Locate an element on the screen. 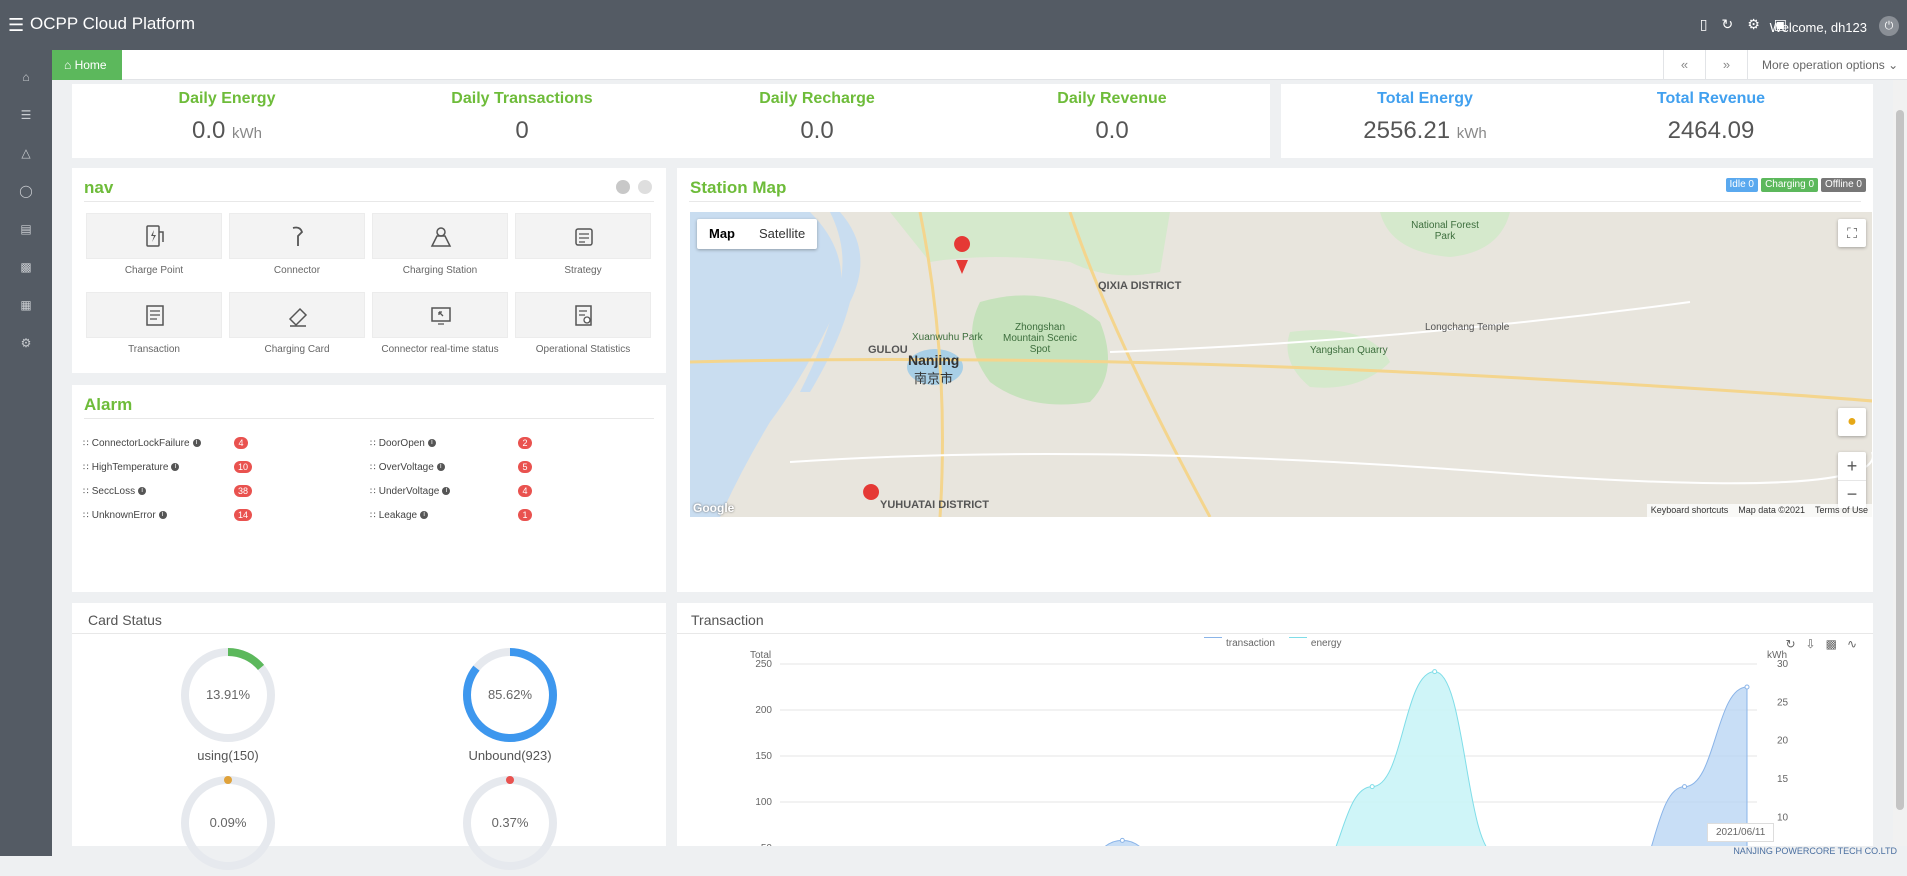 The image size is (1907, 876). station-map-title: Station Map is located at coordinates (738, 187).